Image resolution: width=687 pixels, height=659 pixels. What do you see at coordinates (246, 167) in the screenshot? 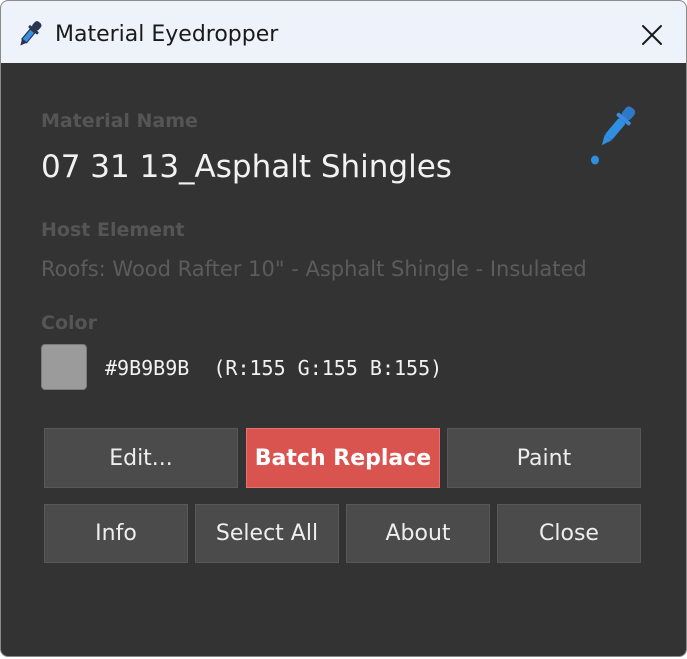
I see `material-name-value: 07 31 13_Asphalt Shingles` at bounding box center [246, 167].